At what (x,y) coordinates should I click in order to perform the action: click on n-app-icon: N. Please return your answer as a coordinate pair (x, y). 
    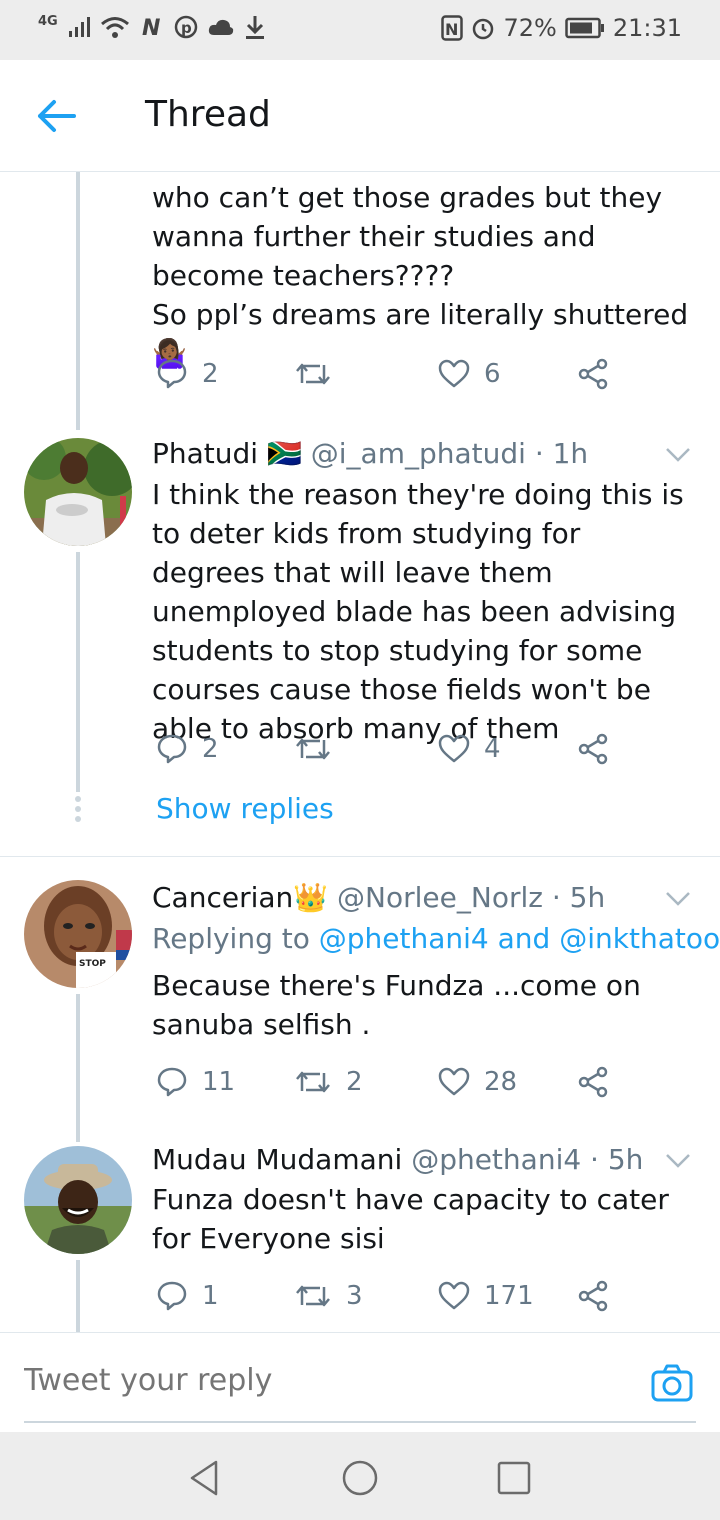
    Looking at the image, I should click on (151, 27).